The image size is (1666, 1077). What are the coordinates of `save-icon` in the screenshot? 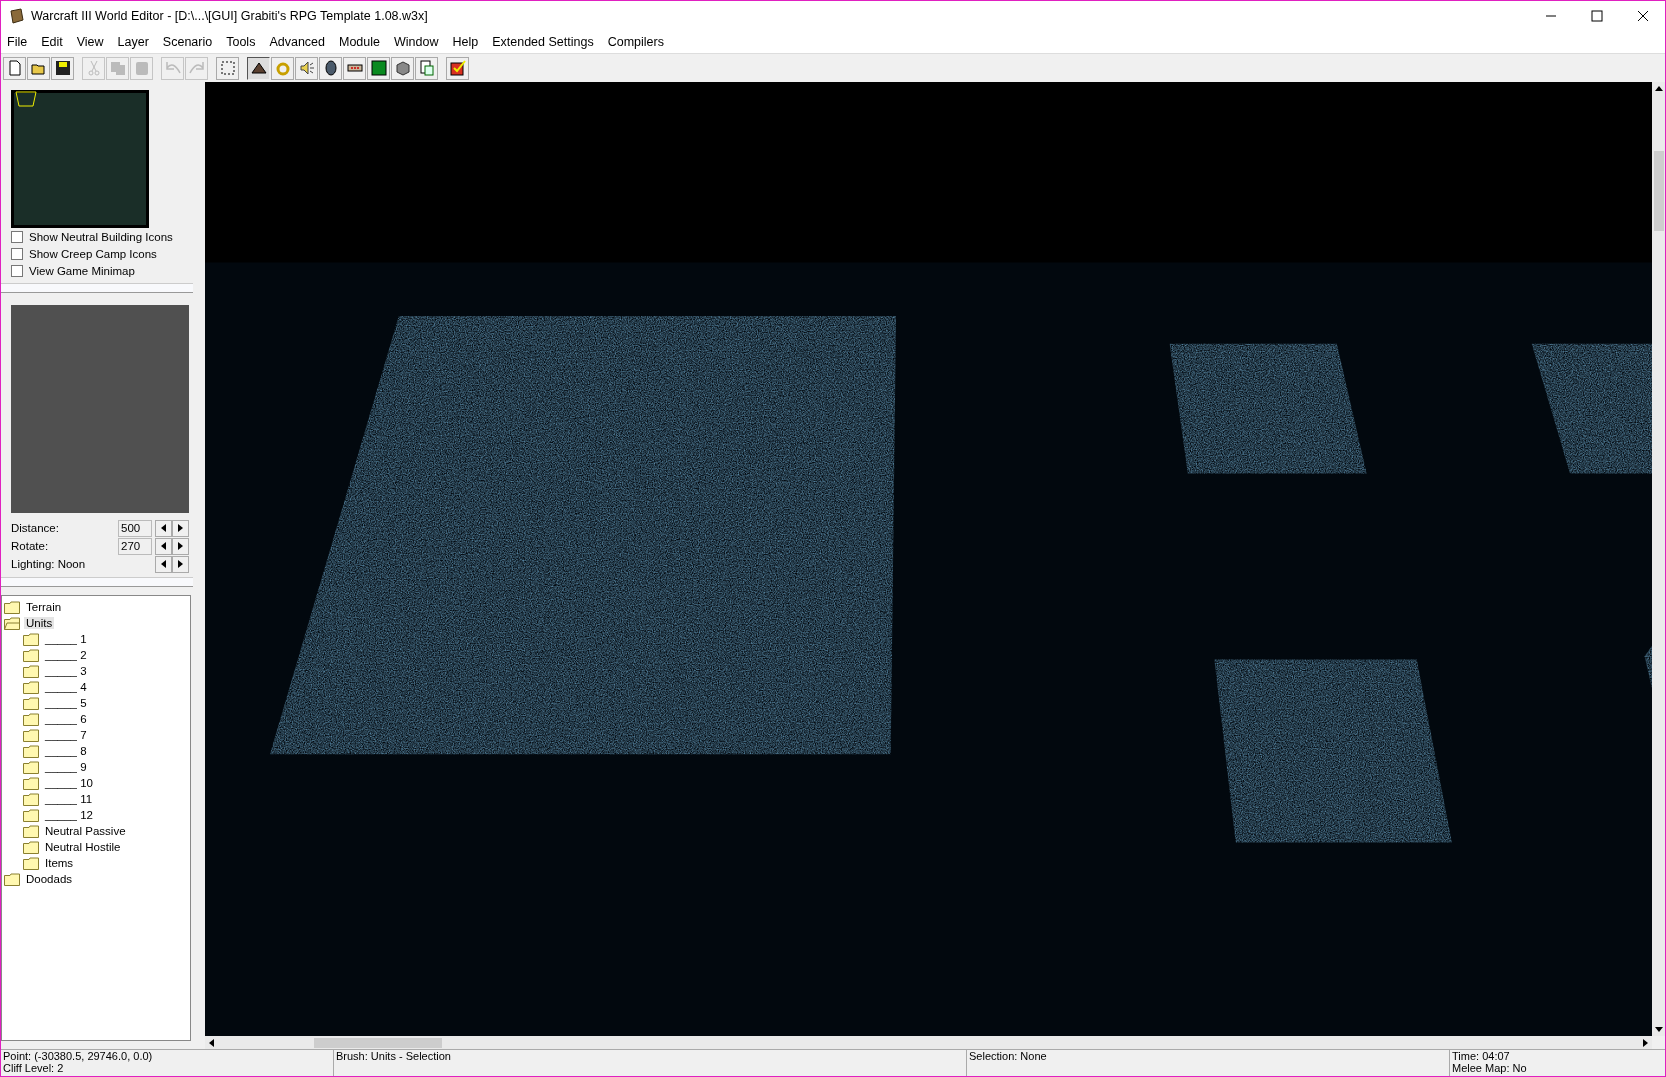 It's located at (62, 68).